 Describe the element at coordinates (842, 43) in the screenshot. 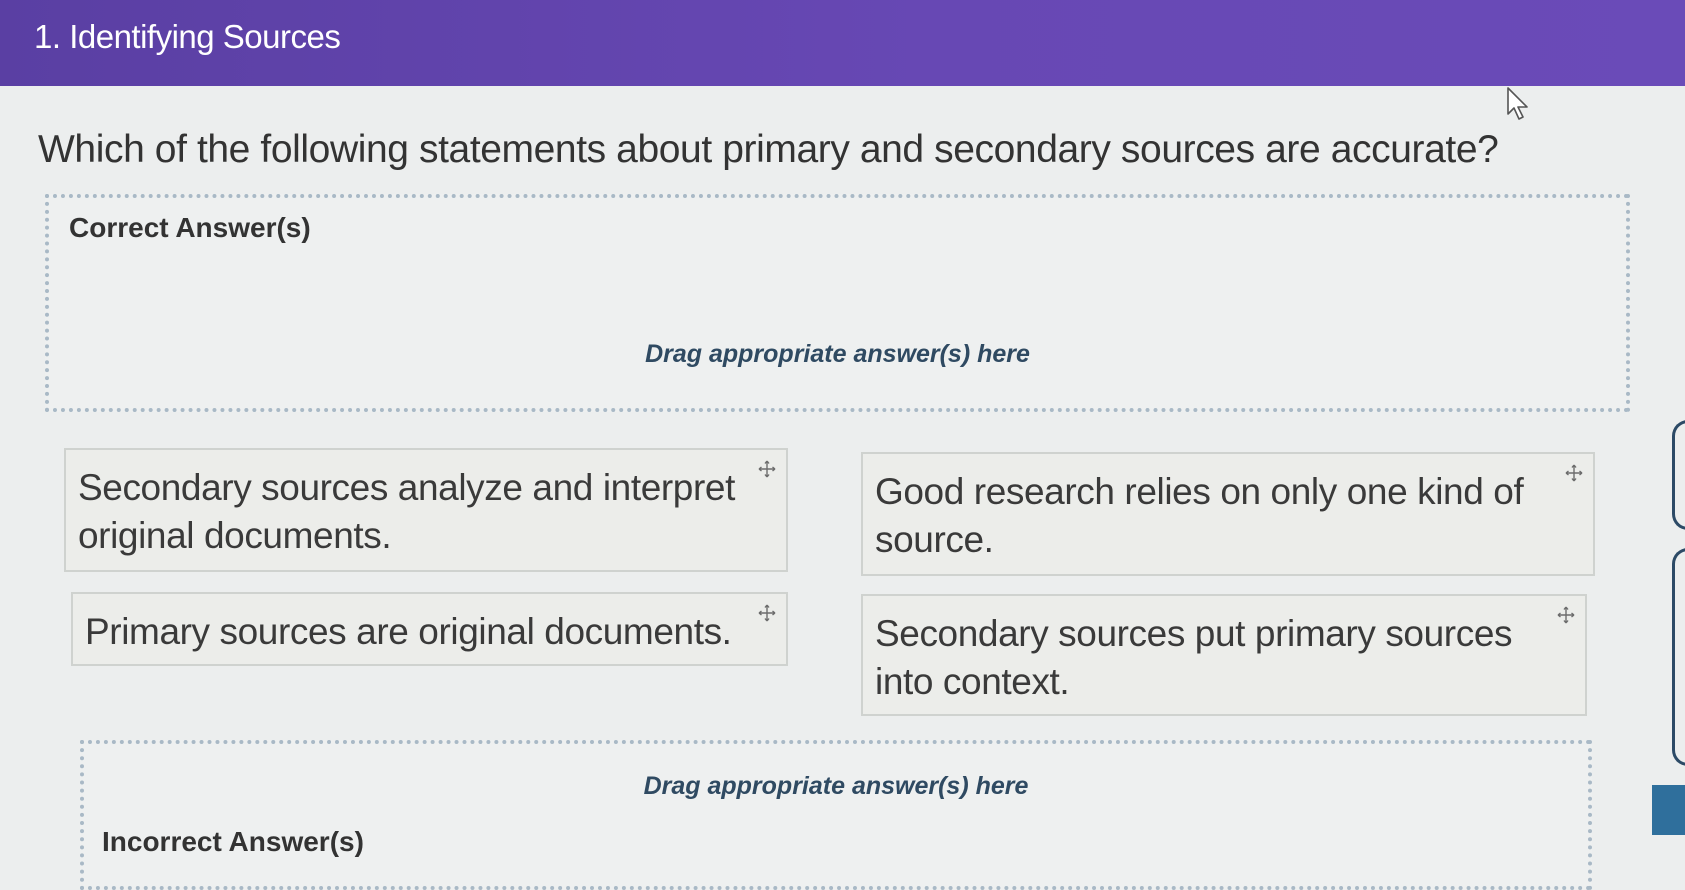

I see `question-header: 1. Identifying Sources` at that location.